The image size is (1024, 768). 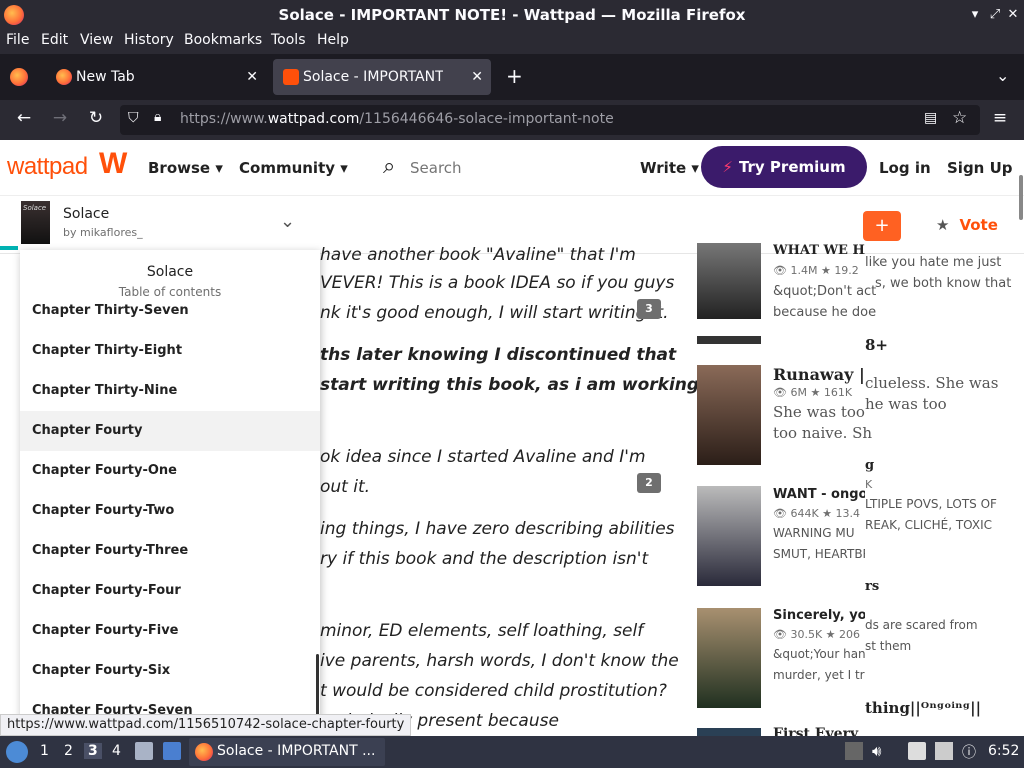 I want to click on forward-icon: →, so click(x=60, y=118).